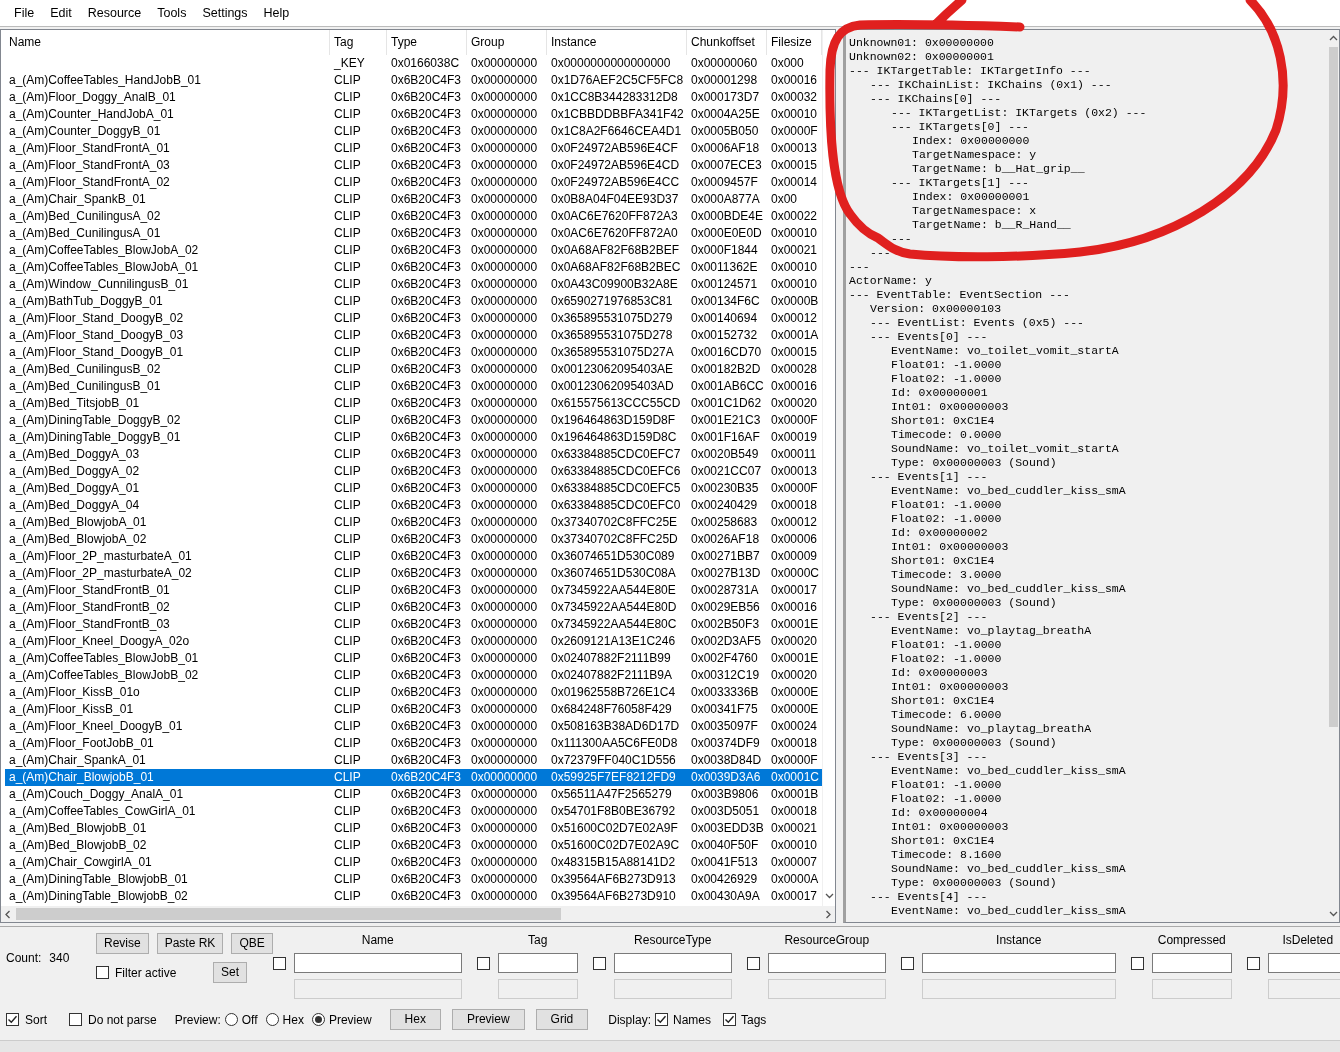 Image resolution: width=1340 pixels, height=1052 pixels. Describe the element at coordinates (413, 420) in the screenshot. I see `table-row: a_(Am)DiningTable_DoggyB_02 CLIP 0x6B20C4F3 0x00000000 0x196464863D159D8F 0x001E21C3 0x0000F` at that location.